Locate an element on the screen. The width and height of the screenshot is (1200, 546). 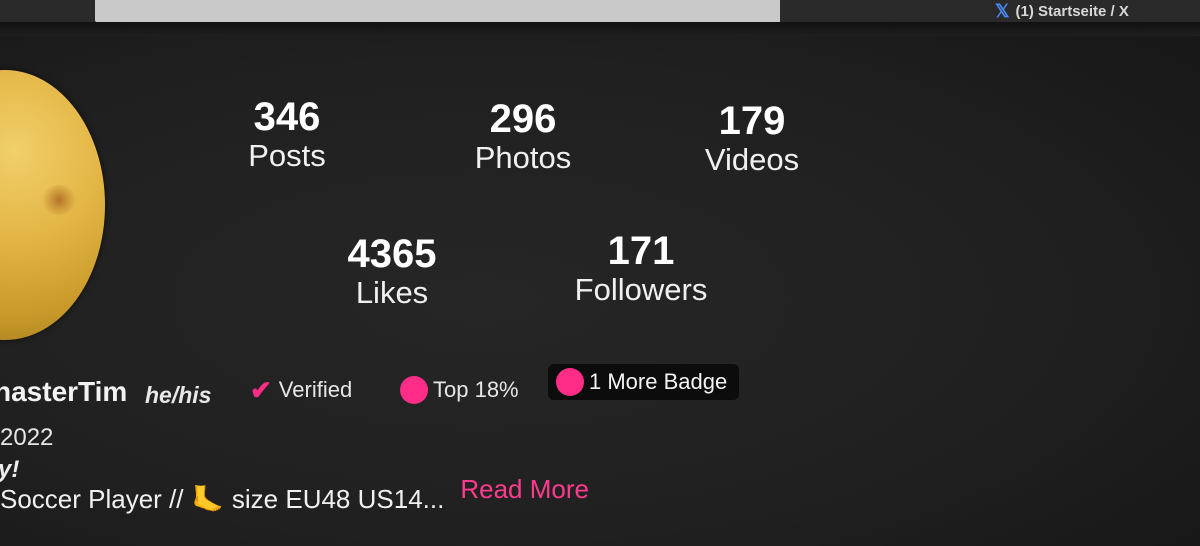
more-badges-button: 1 More Badge is located at coordinates (644, 382).